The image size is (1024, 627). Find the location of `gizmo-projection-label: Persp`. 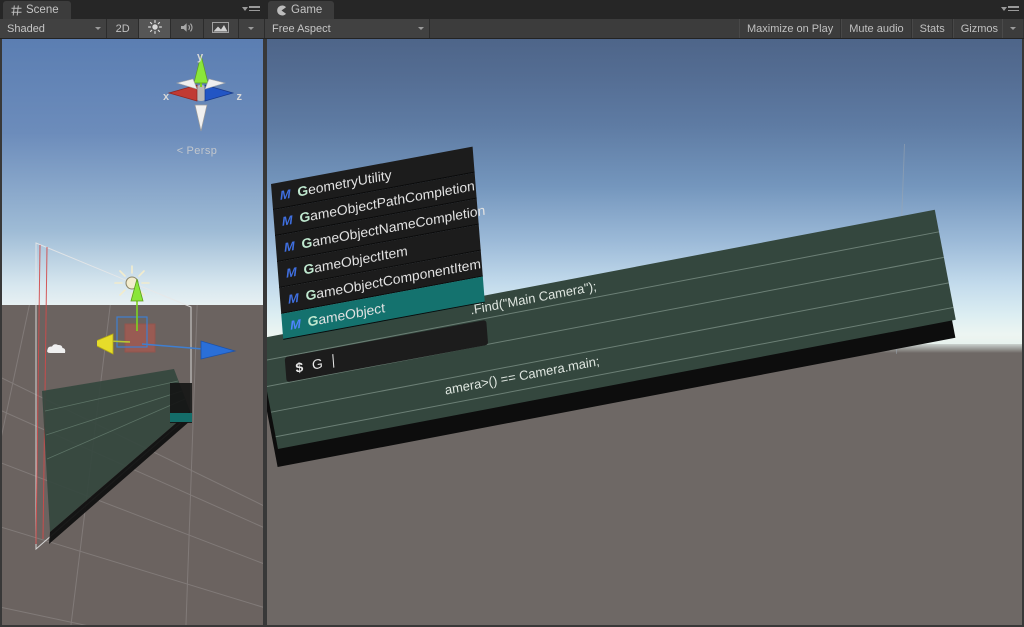

gizmo-projection-label: Persp is located at coordinates (202, 151).